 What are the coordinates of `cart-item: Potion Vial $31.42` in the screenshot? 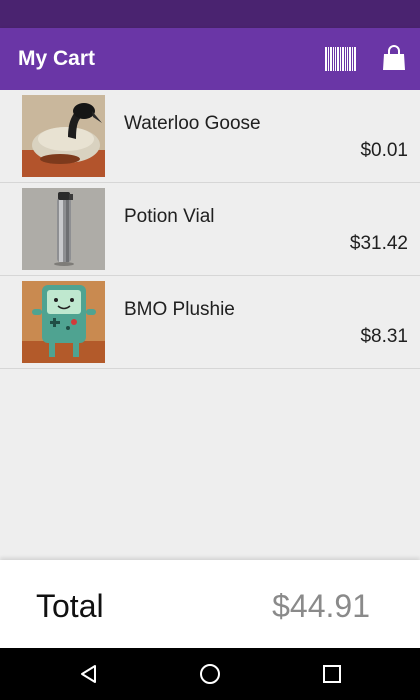 It's located at (210, 229).